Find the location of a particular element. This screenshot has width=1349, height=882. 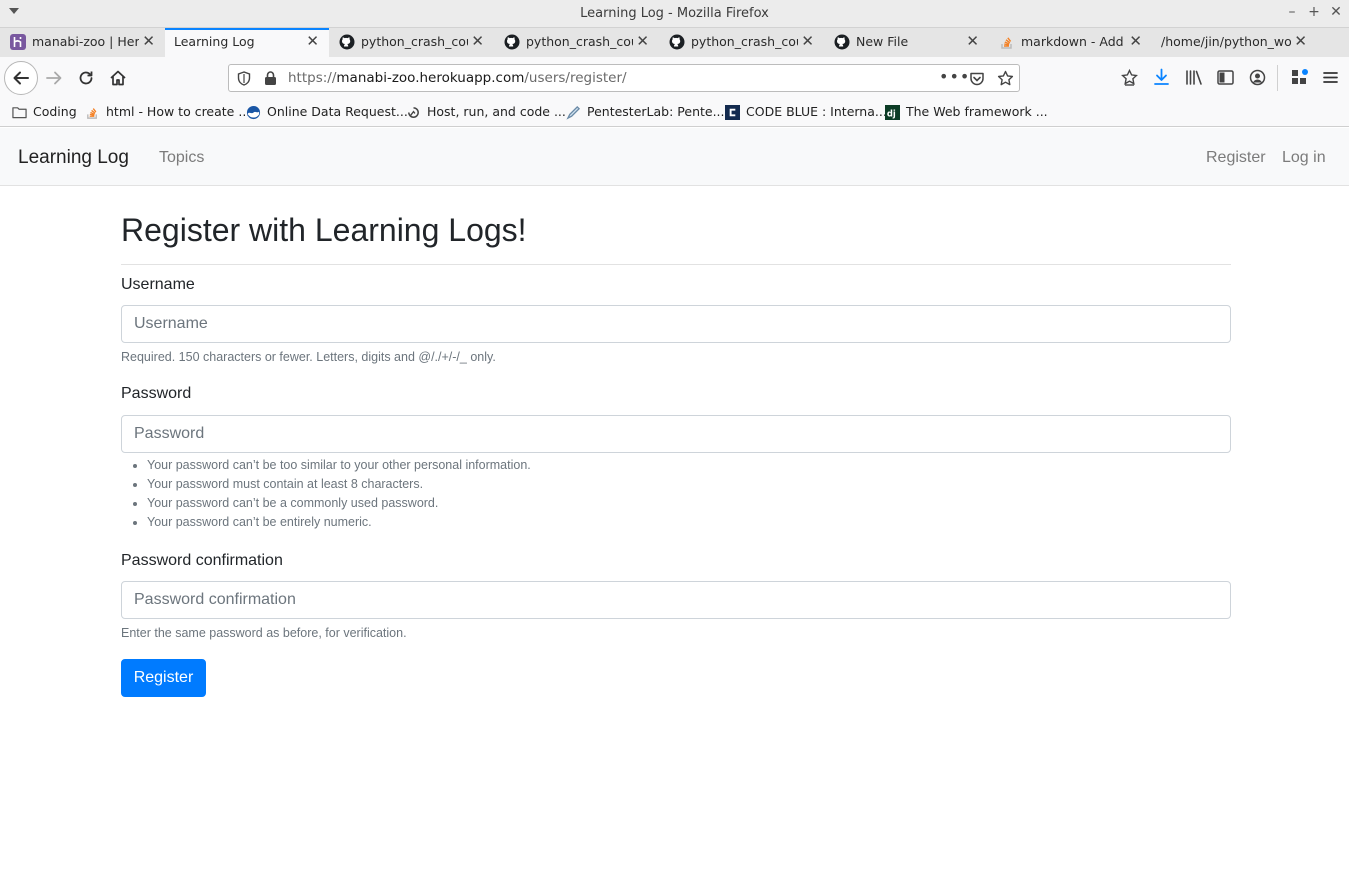

window-titlebar: Learning Log - Mozilla Firefox – + ✕ is located at coordinates (674, 14).